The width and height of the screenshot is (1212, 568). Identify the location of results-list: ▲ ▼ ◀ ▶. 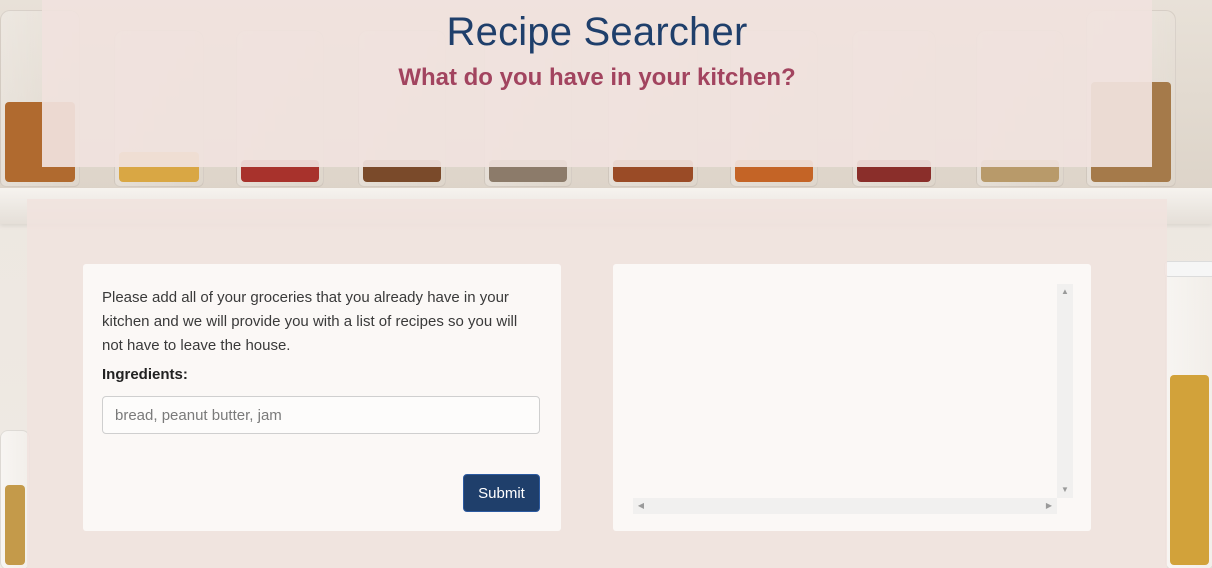
(853, 399).